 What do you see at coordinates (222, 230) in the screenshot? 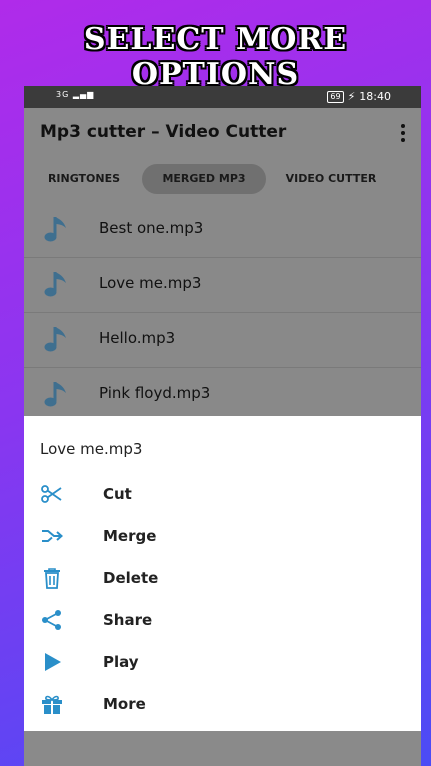
I see `list-item: Best one.mp3` at bounding box center [222, 230].